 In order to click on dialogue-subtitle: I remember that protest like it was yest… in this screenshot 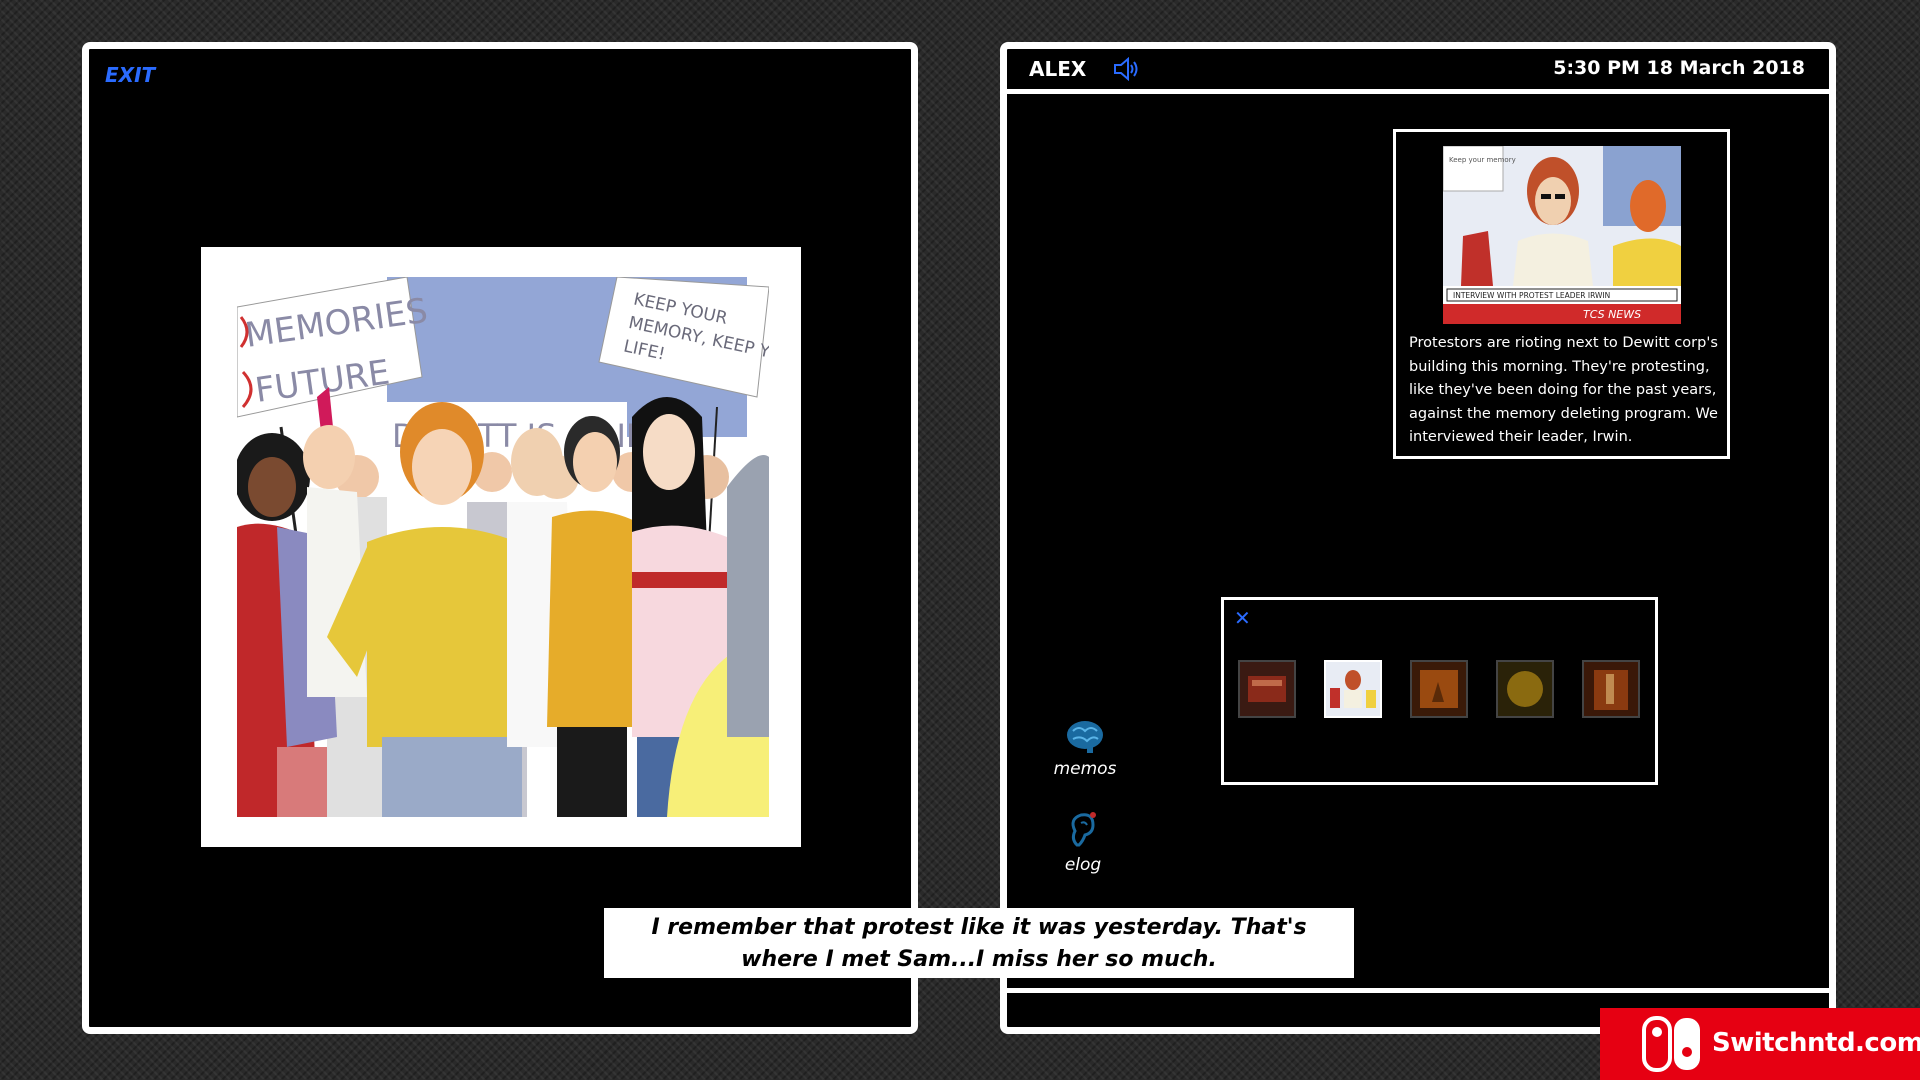, I will do `click(979, 943)`.